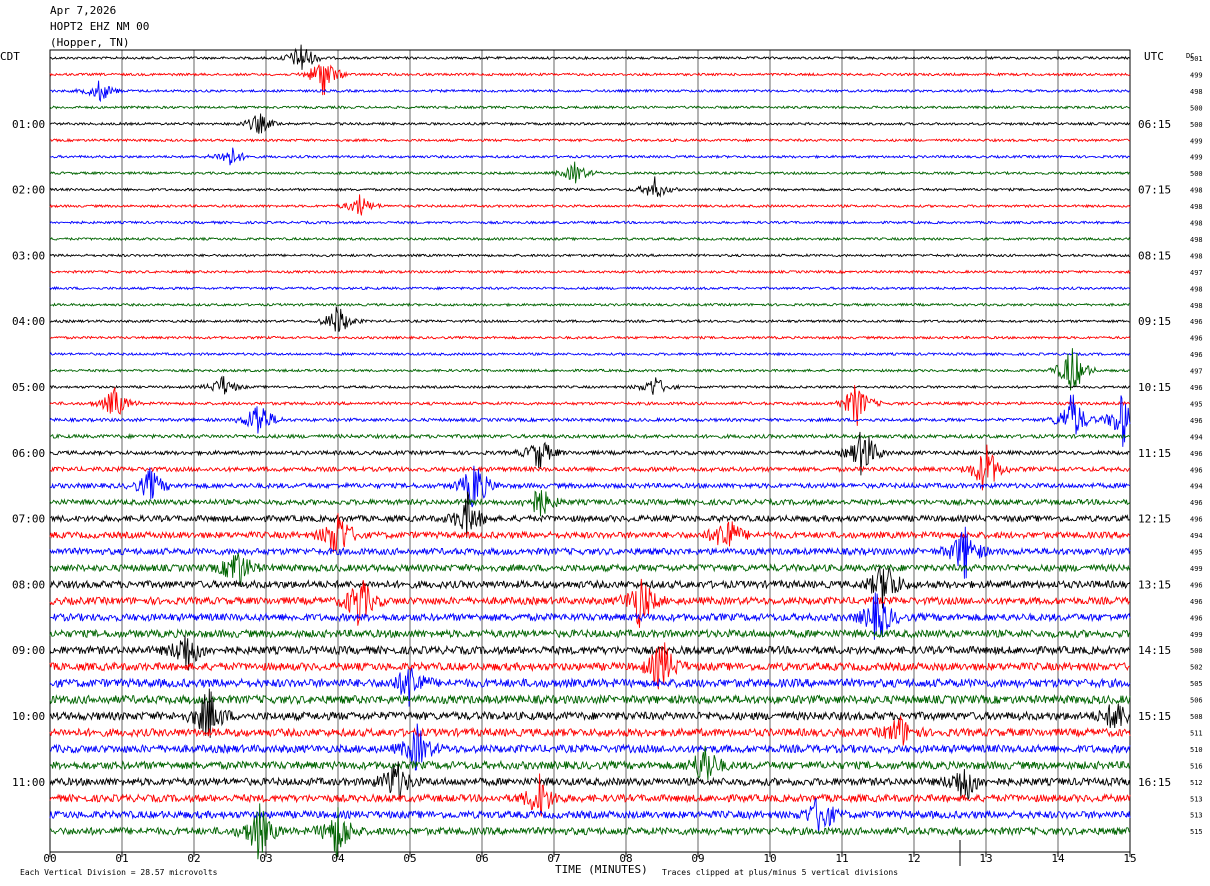 This screenshot has width=1210, height=886. What do you see at coordinates (1154, 519) in the screenshot?
I see `right-hour-label: 12:15` at bounding box center [1154, 519].